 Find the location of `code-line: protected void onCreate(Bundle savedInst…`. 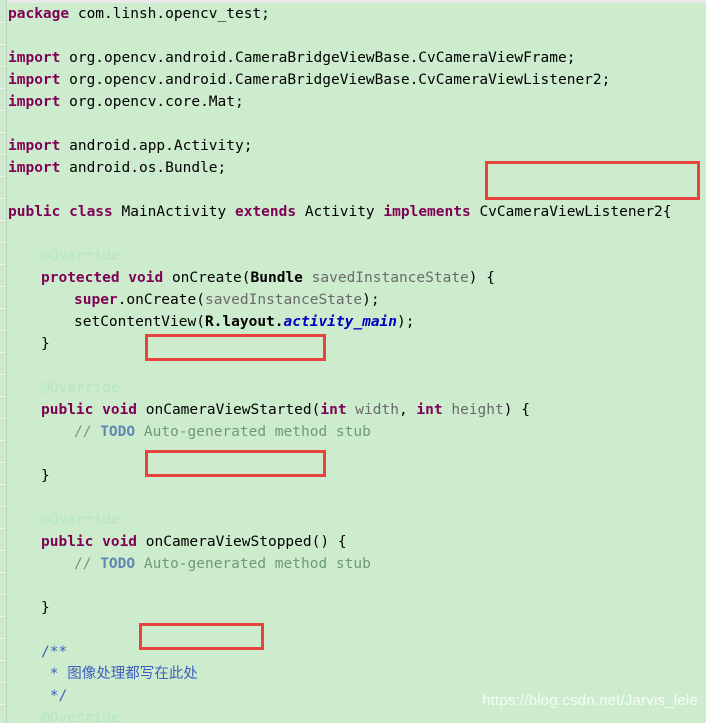

code-line: protected void onCreate(Bundle savedInst… is located at coordinates (268, 278).